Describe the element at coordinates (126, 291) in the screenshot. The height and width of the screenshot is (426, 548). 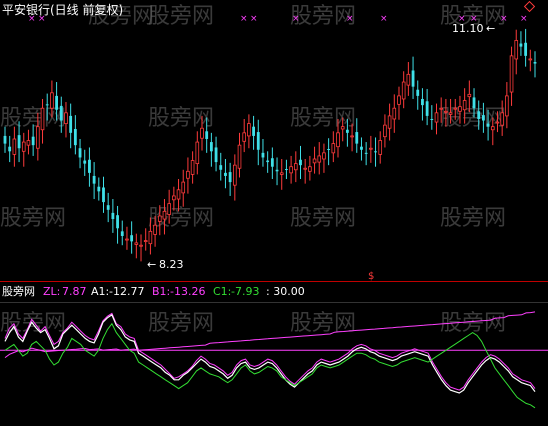
I see `a1-value: -12.77` at that location.